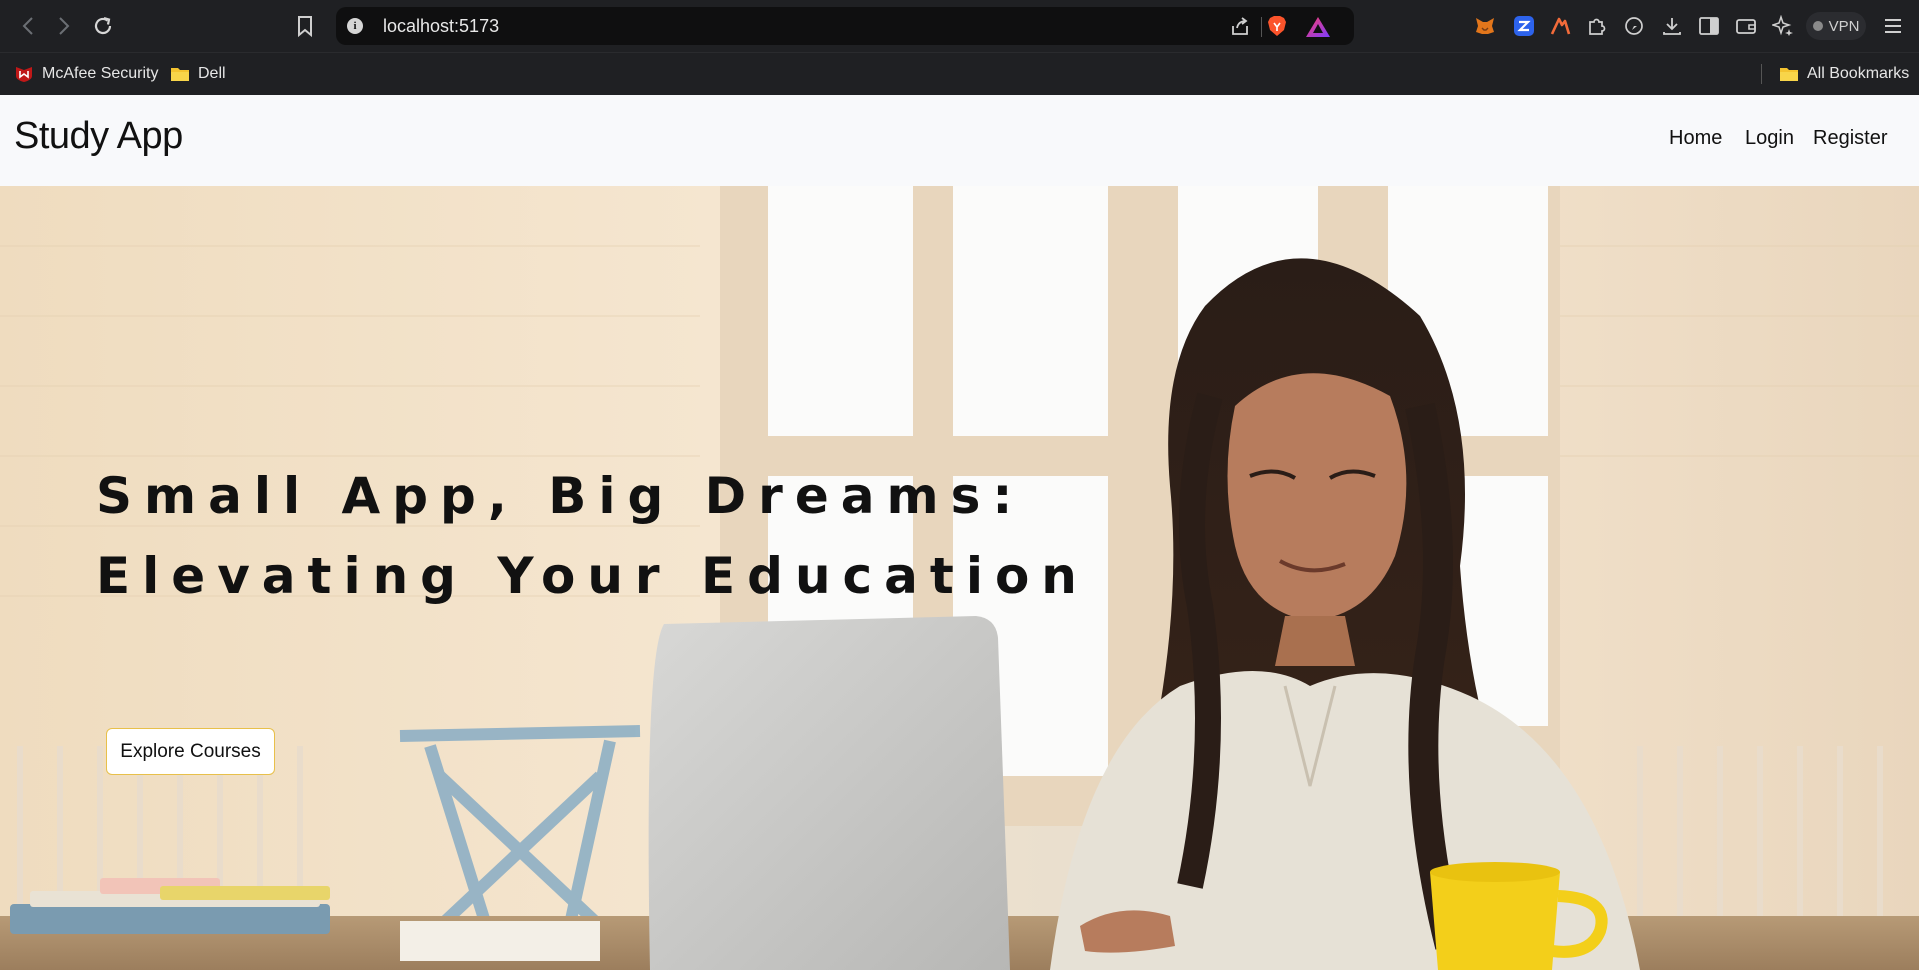 This screenshot has width=1919, height=970. What do you see at coordinates (560, 496) in the screenshot?
I see `hero-heading-line1: Small App, Big Dreams:` at bounding box center [560, 496].